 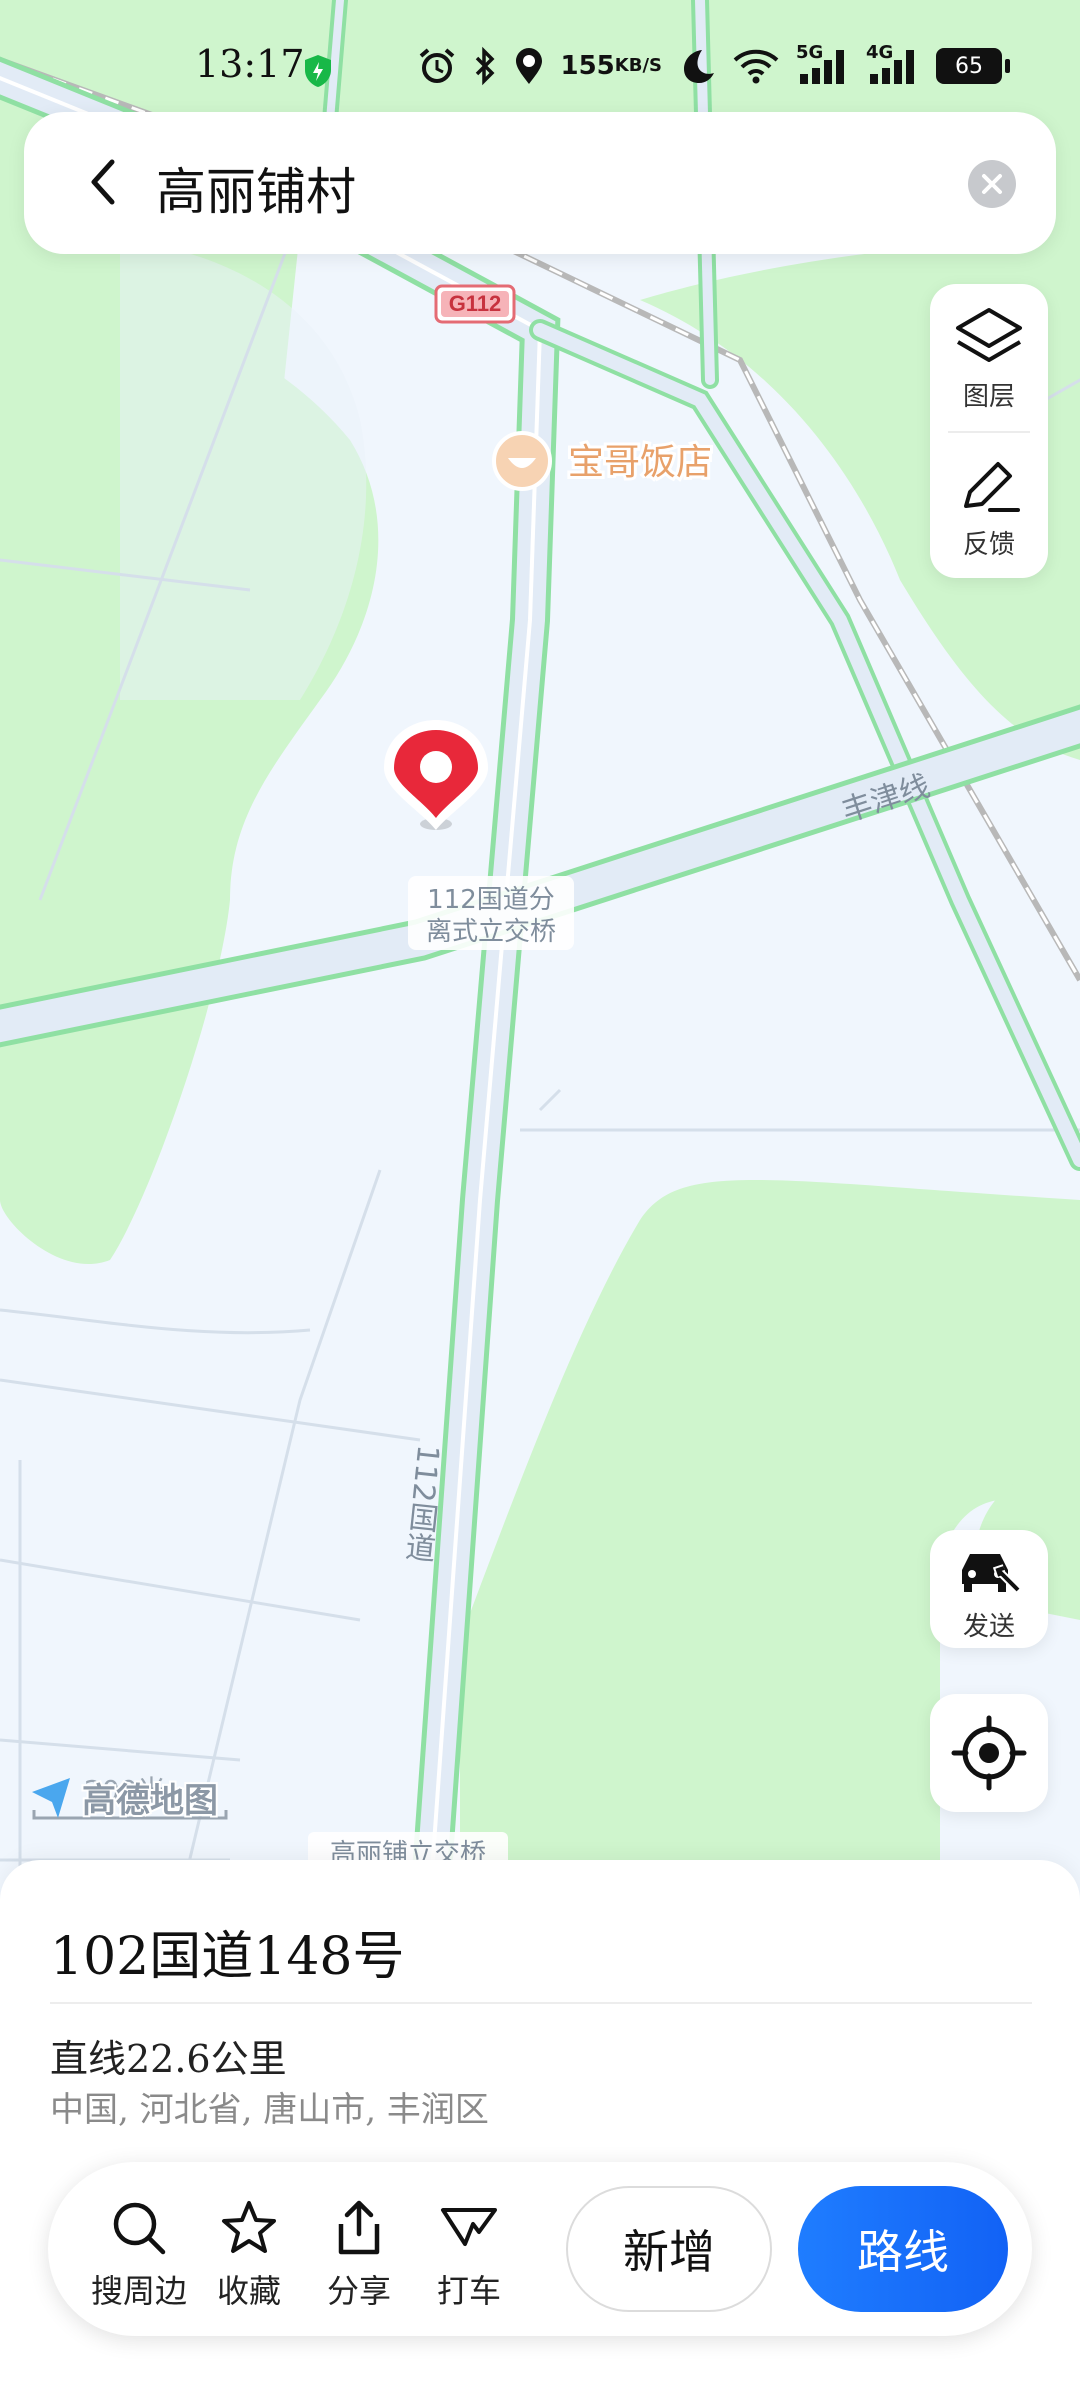 What do you see at coordinates (541, 2003) in the screenshot?
I see `panel-divider` at bounding box center [541, 2003].